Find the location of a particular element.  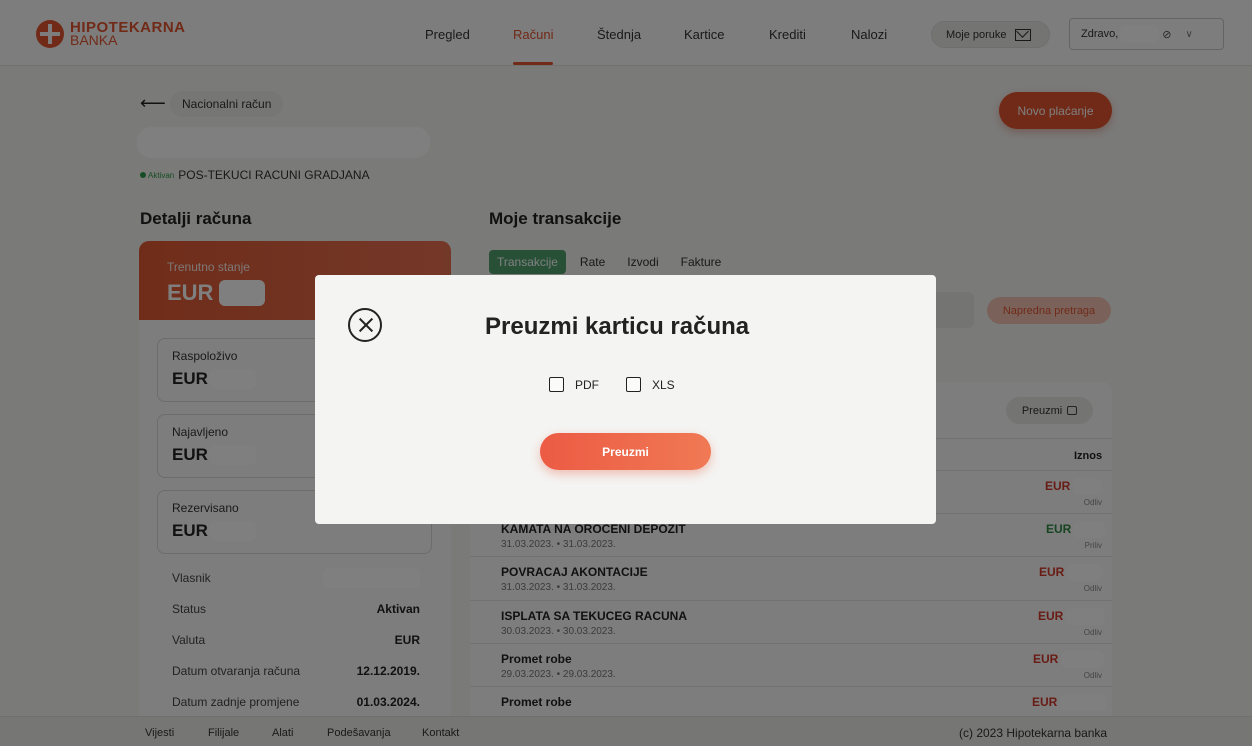

close-icon is located at coordinates (365, 325).